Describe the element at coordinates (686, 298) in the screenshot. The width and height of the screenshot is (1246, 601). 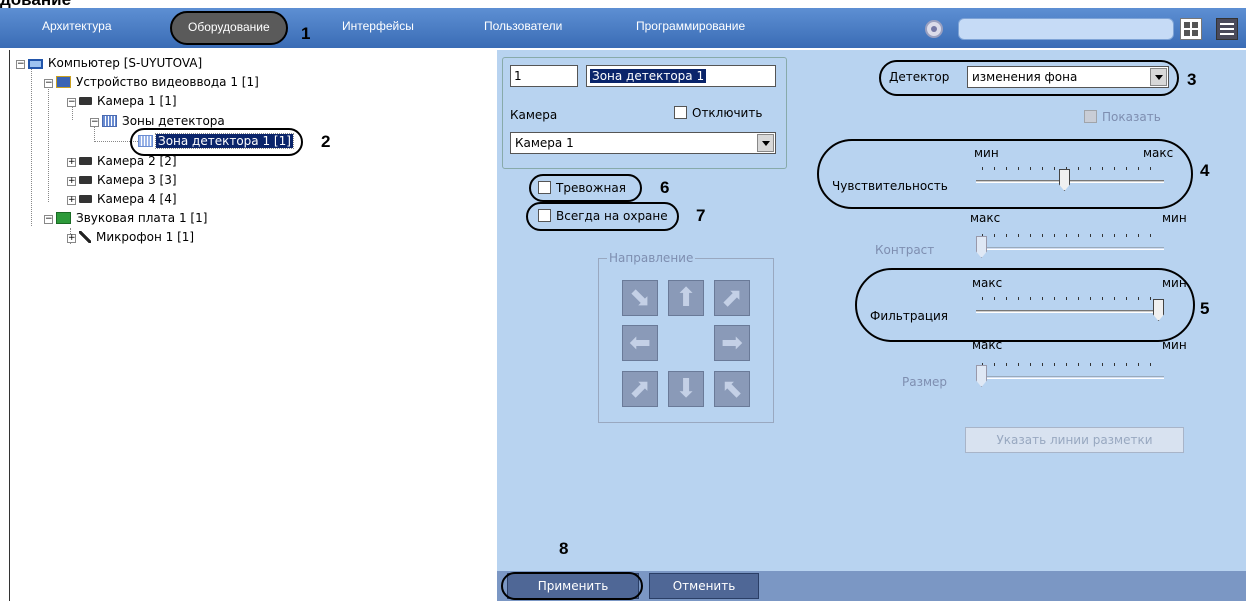
I see `arrow-up-button: ⬆` at that location.